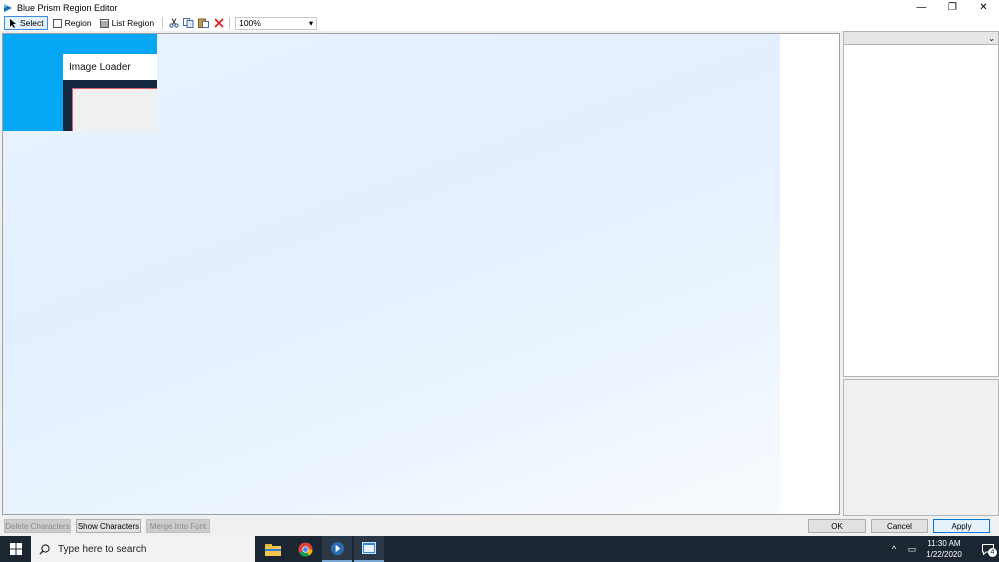 This screenshot has height=562, width=999. I want to click on ok-button: OK, so click(837, 526).